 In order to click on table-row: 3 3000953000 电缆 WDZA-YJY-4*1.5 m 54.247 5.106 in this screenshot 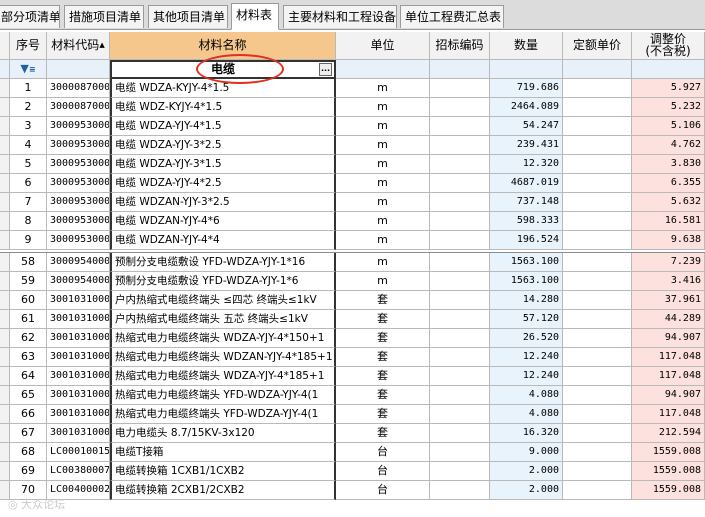, I will do `click(352, 126)`.